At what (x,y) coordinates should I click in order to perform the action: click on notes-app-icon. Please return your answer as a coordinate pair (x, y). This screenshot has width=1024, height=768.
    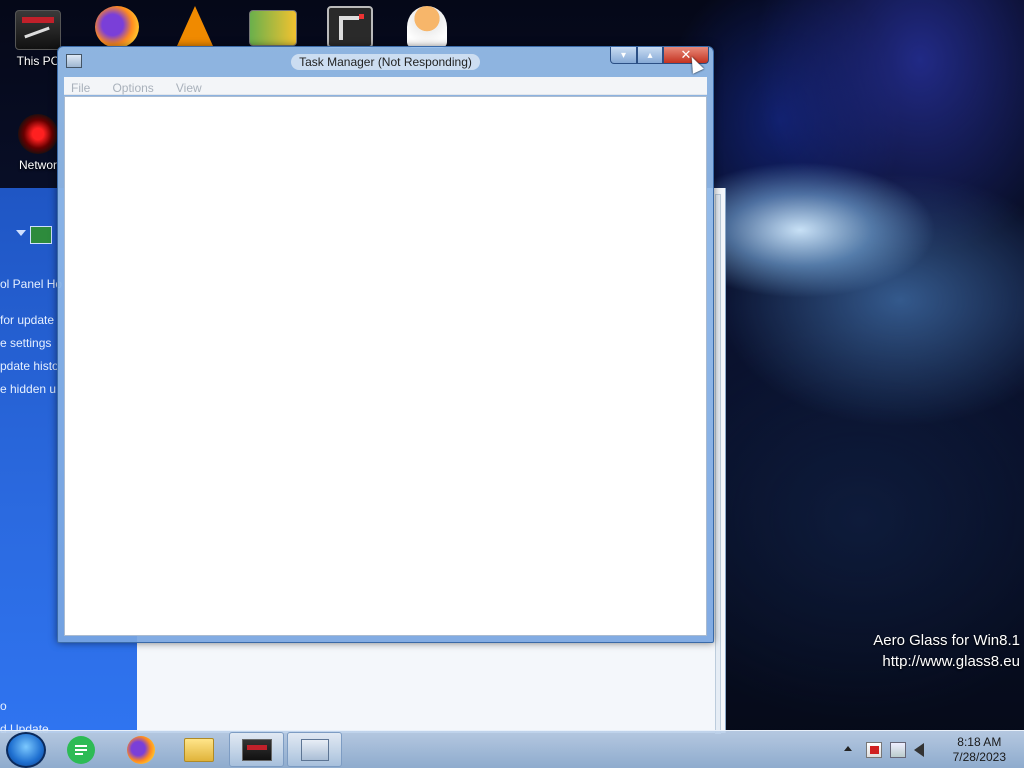
    Looking at the image, I should click on (81, 749).